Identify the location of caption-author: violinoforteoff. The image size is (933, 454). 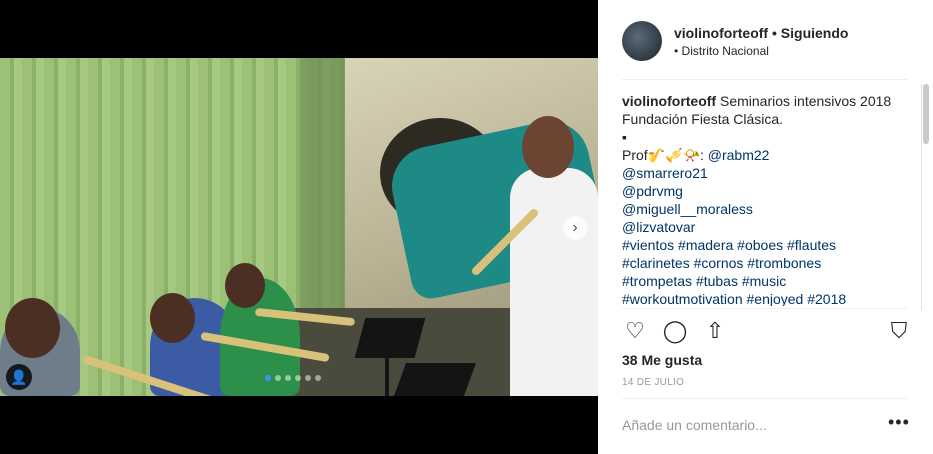
(669, 101).